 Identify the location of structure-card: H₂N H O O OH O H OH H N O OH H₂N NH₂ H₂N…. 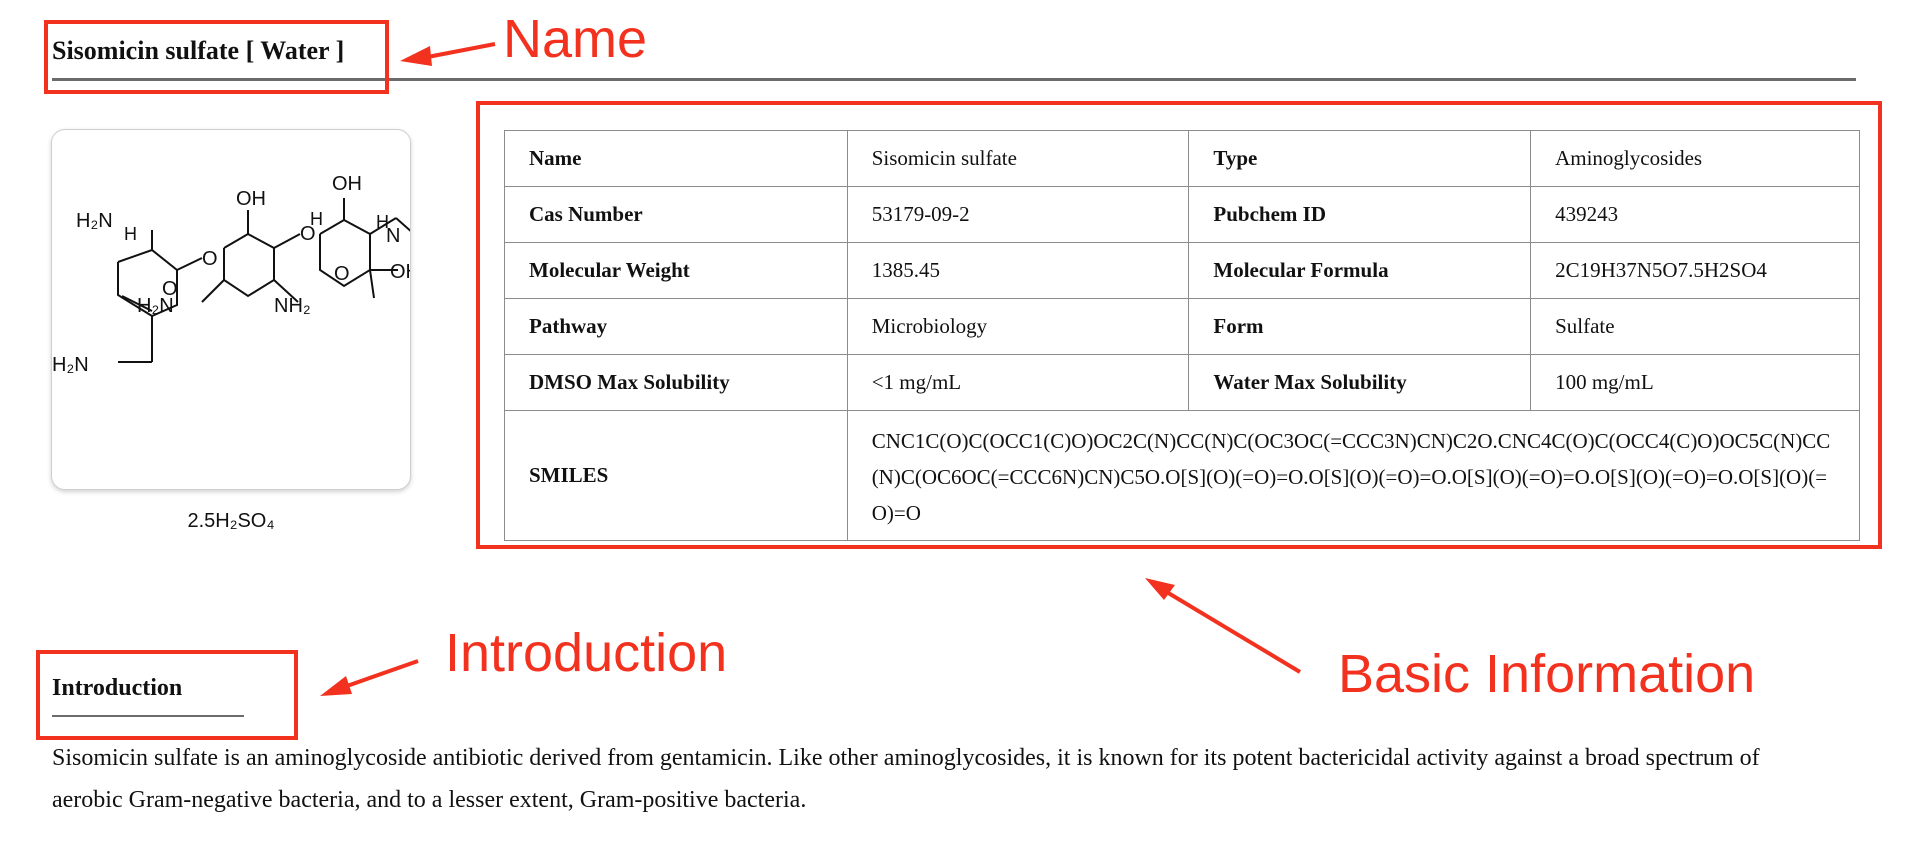
(231, 330).